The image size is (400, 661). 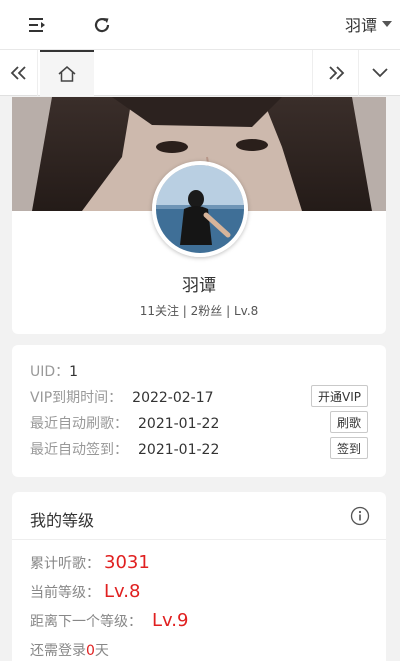 I want to click on profile-name: 羽谭, so click(x=199, y=286).